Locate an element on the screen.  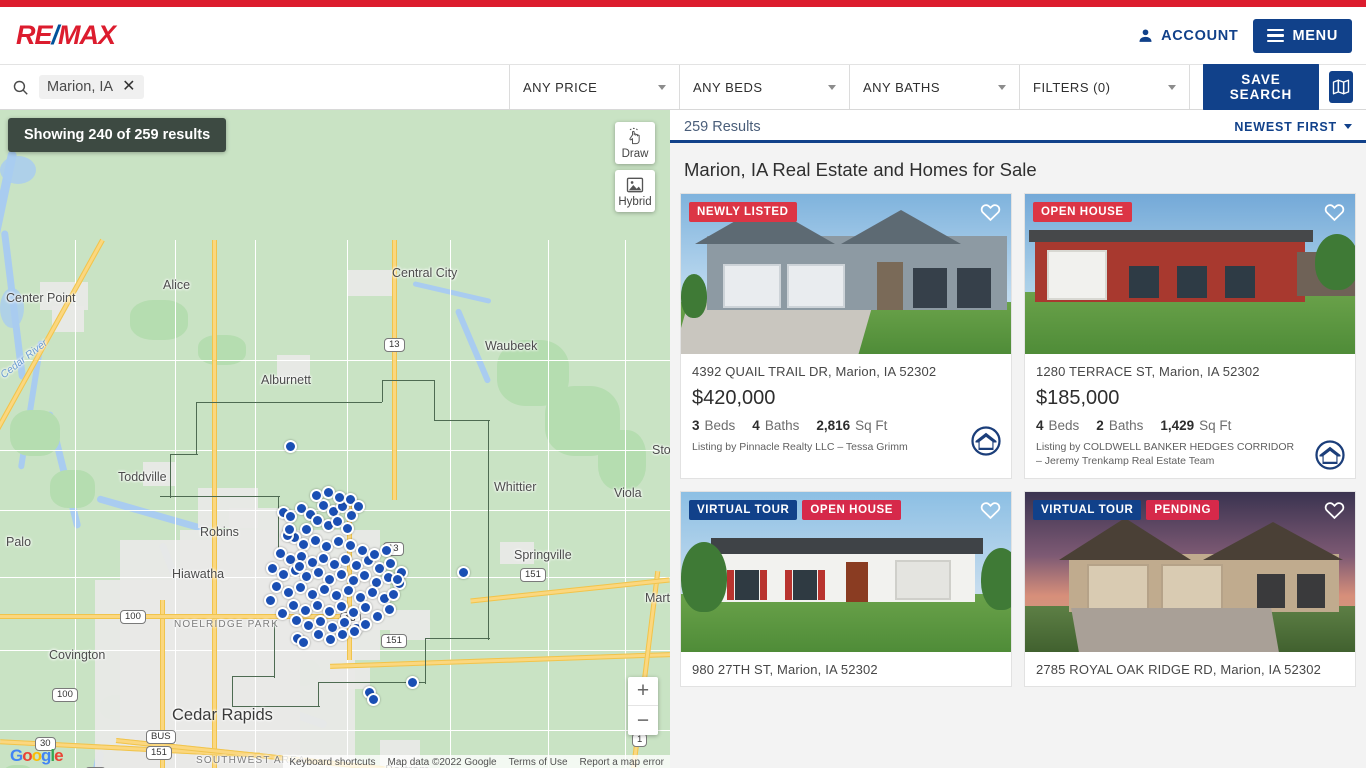
menu-label: MENU is located at coordinates (1315, 35).